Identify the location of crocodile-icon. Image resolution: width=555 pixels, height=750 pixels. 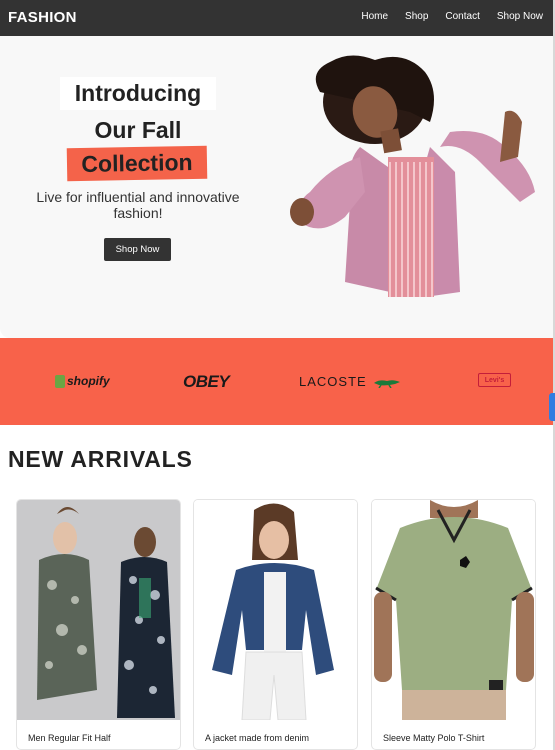
(386, 383).